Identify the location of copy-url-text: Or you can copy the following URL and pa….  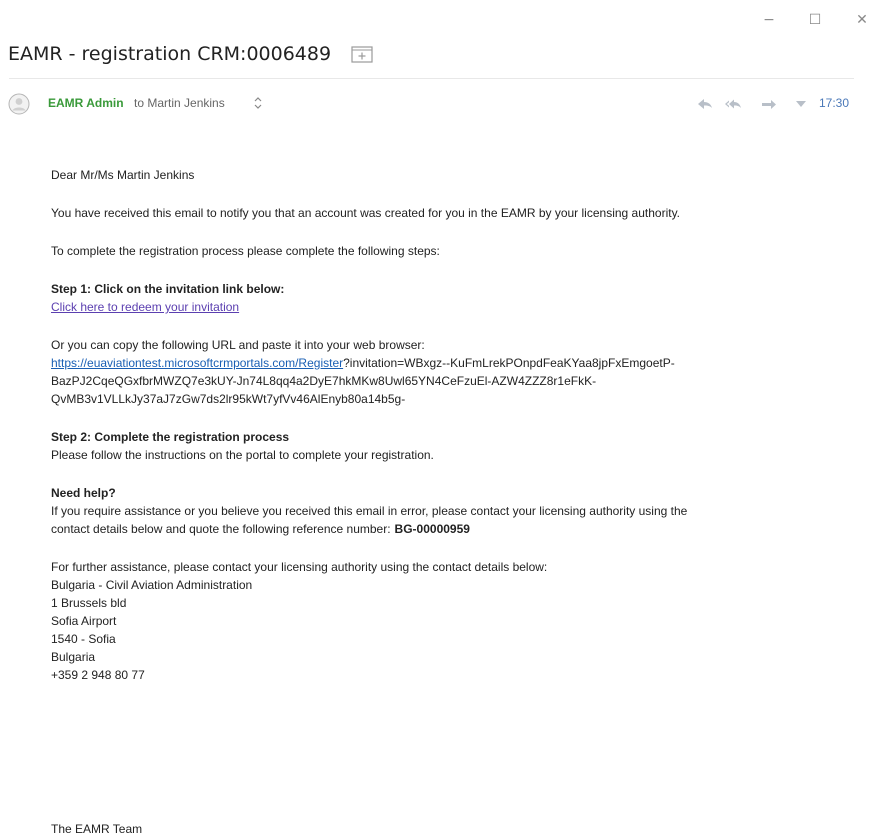
(238, 345).